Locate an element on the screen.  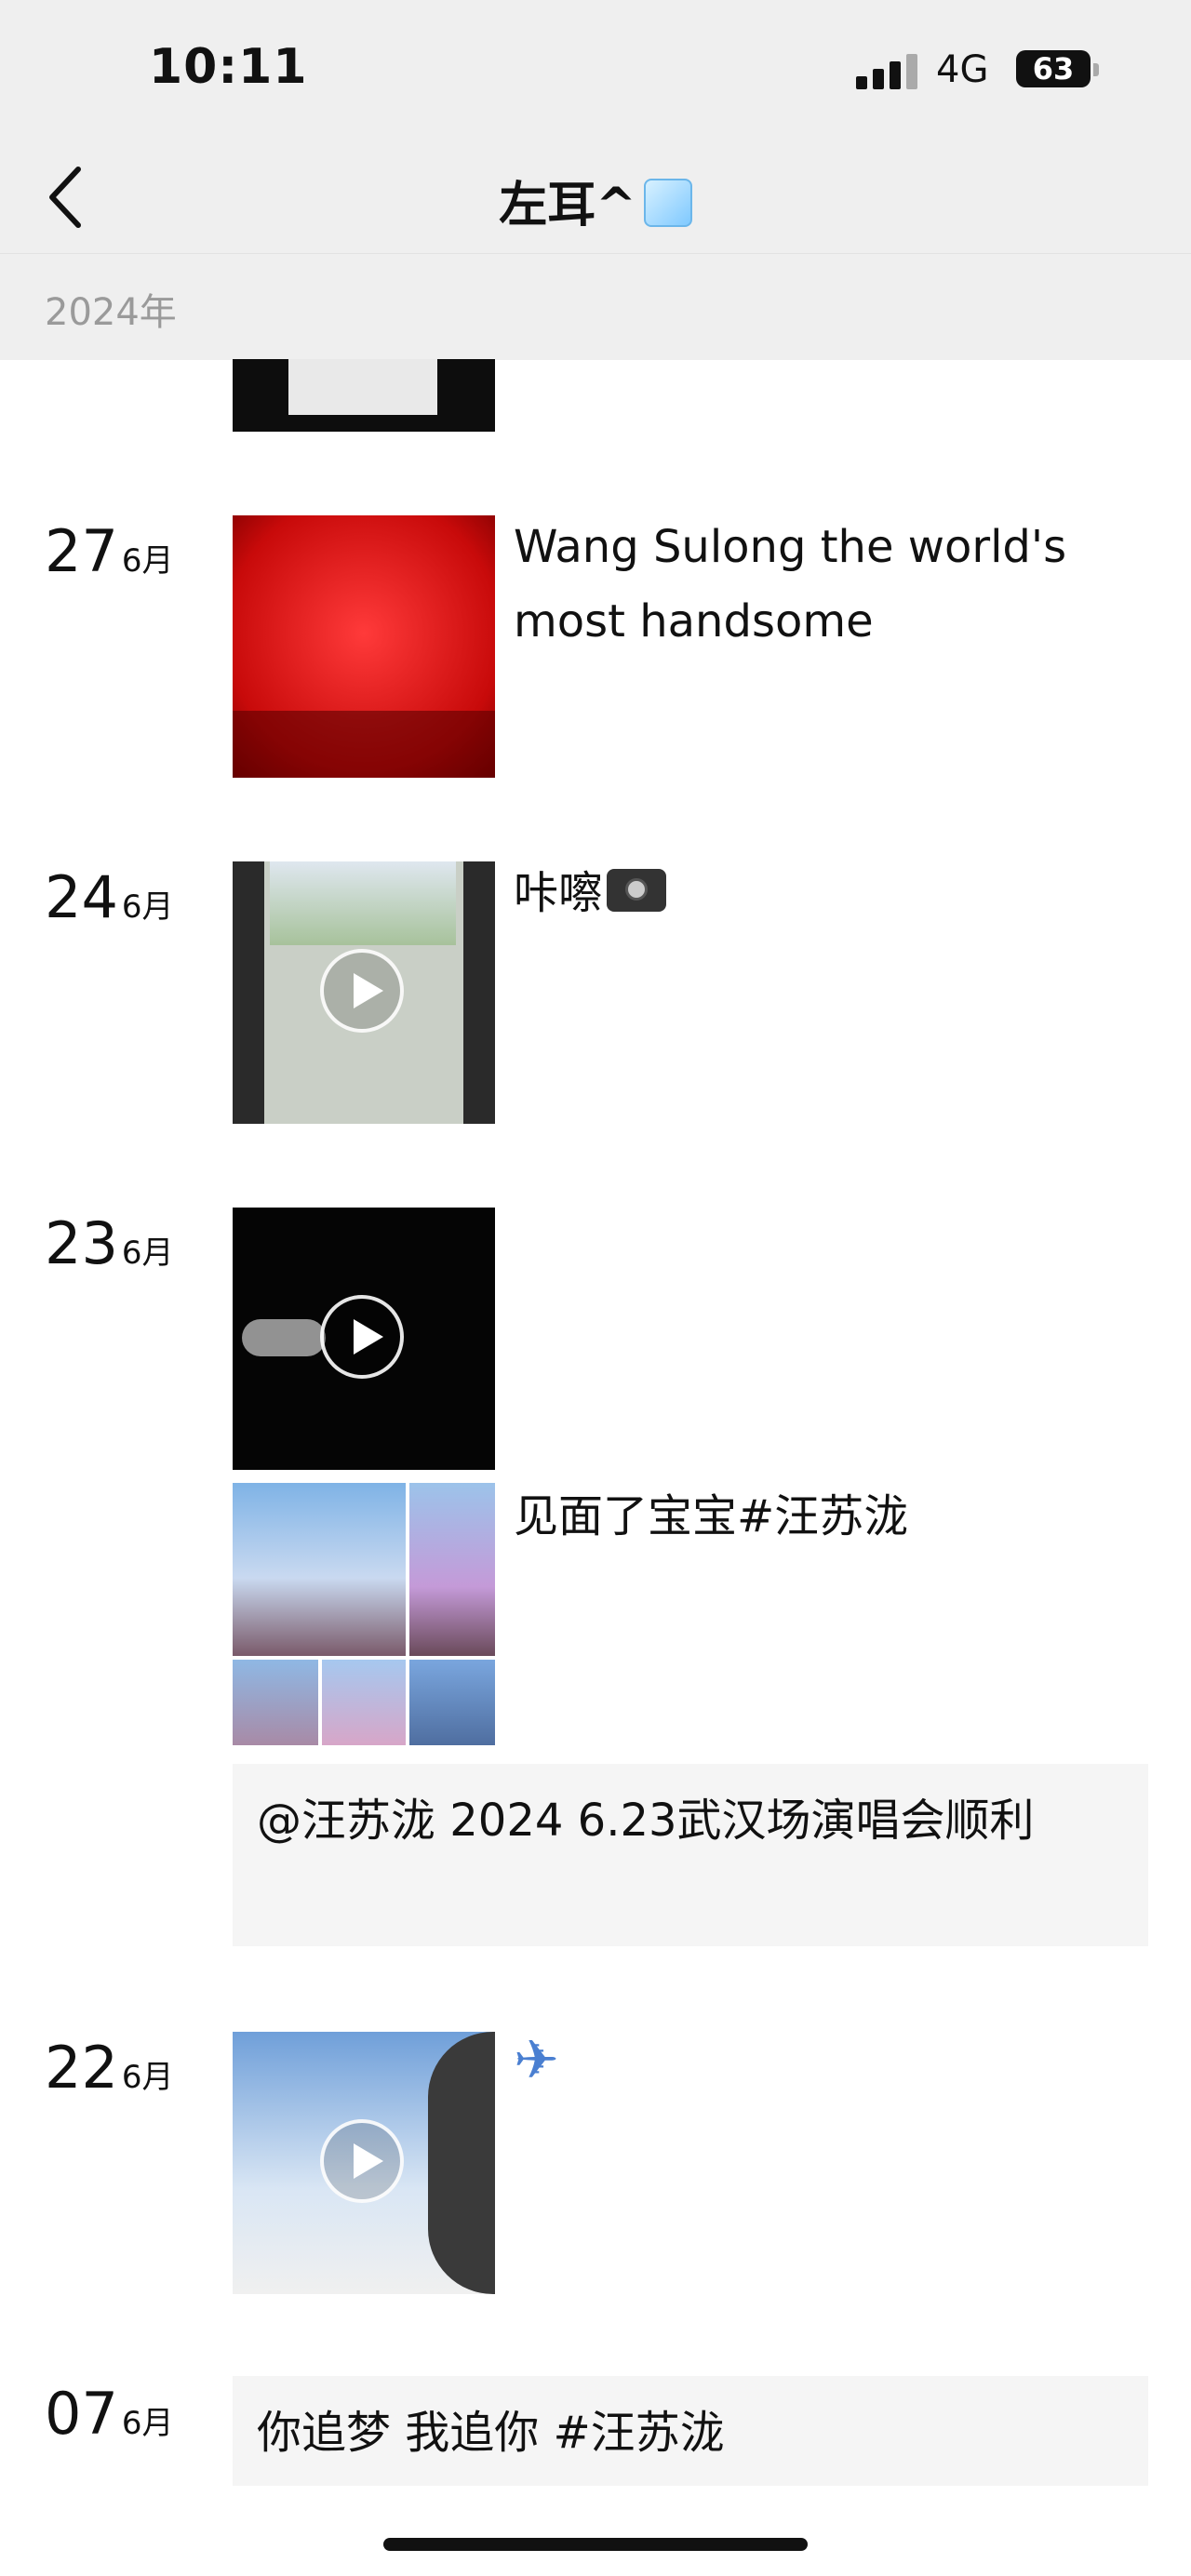
post-day: 22 is located at coordinates (81, 2068).